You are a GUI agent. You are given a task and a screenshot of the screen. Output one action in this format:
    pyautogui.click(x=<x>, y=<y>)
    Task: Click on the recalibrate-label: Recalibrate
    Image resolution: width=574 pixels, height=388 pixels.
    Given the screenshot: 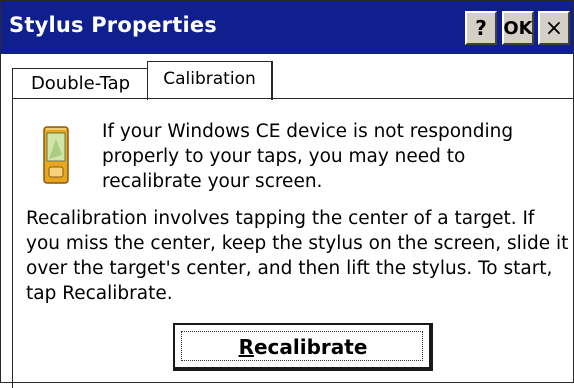 What is the action you would take?
    pyautogui.click(x=303, y=347)
    